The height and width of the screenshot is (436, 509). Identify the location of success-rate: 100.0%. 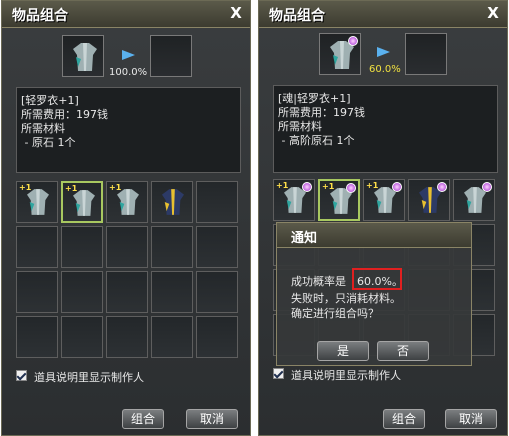
(128, 72).